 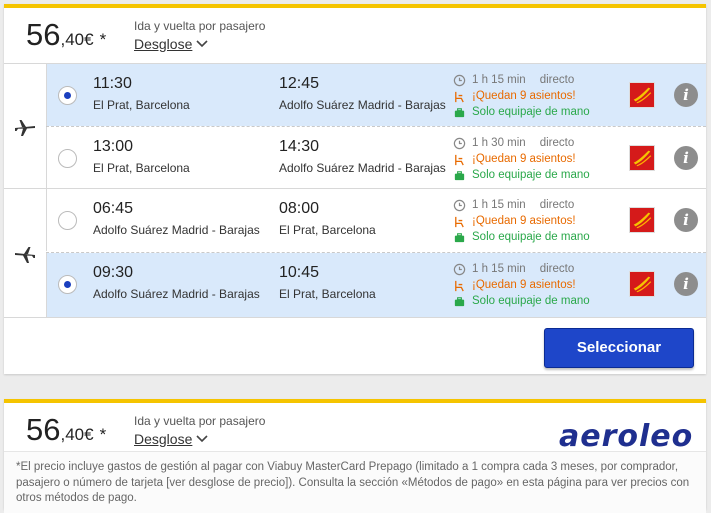 What do you see at coordinates (619, 348) in the screenshot?
I see `select-button: Seleccionar` at bounding box center [619, 348].